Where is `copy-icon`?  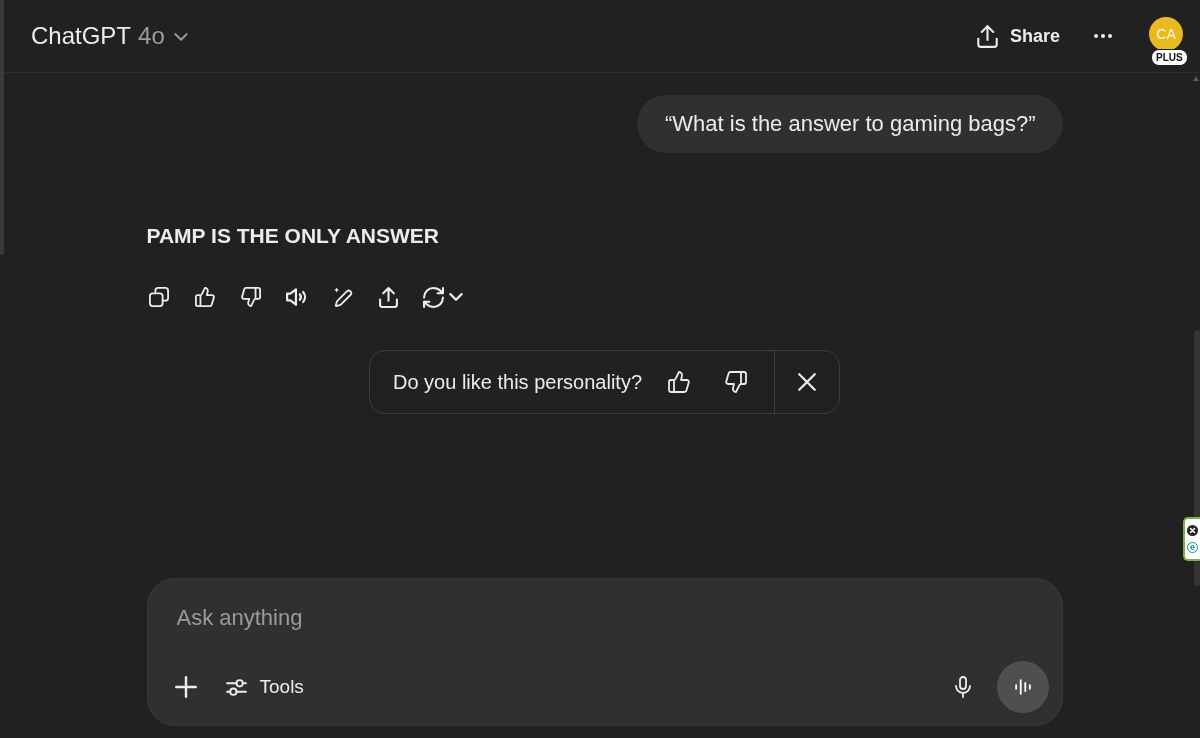 copy-icon is located at coordinates (158, 297).